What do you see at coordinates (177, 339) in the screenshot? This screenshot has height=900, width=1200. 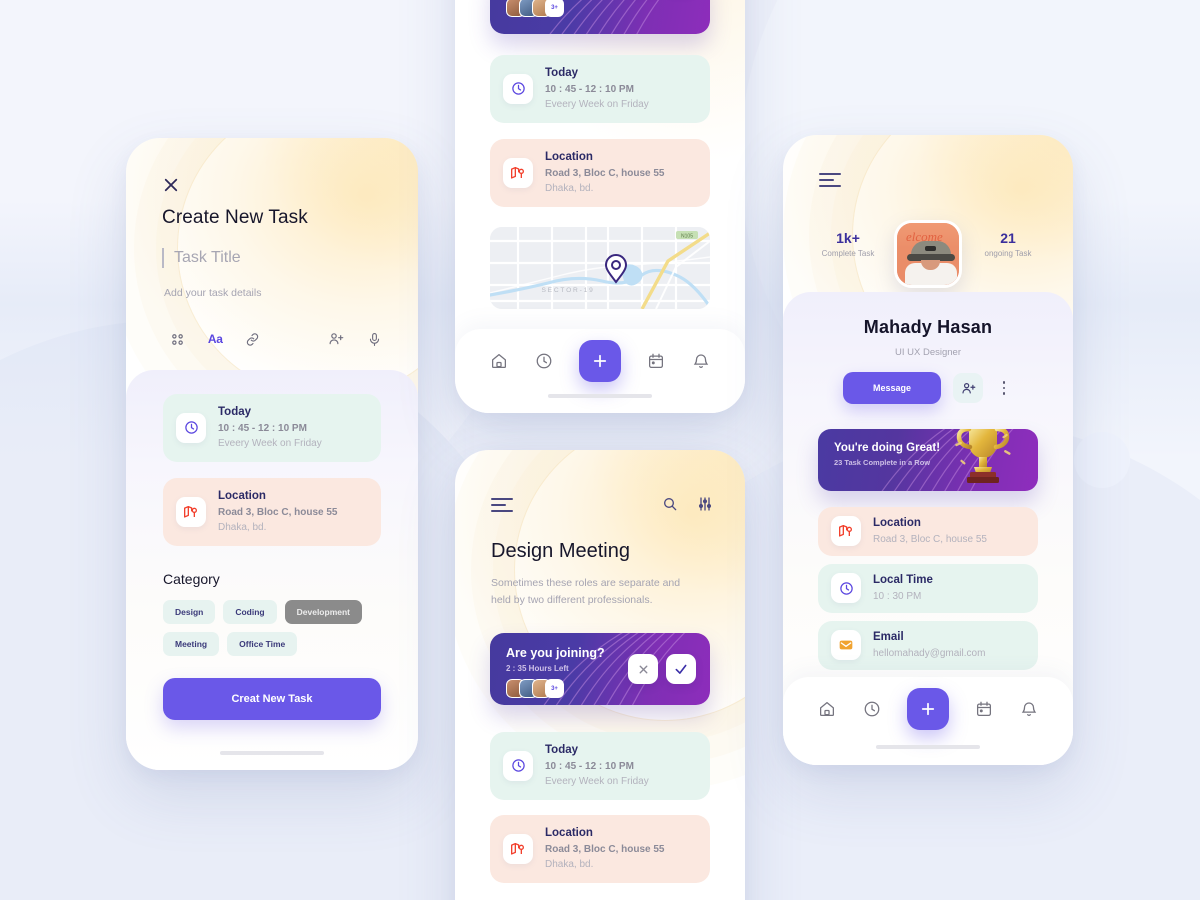 I see `grid-icon` at bounding box center [177, 339].